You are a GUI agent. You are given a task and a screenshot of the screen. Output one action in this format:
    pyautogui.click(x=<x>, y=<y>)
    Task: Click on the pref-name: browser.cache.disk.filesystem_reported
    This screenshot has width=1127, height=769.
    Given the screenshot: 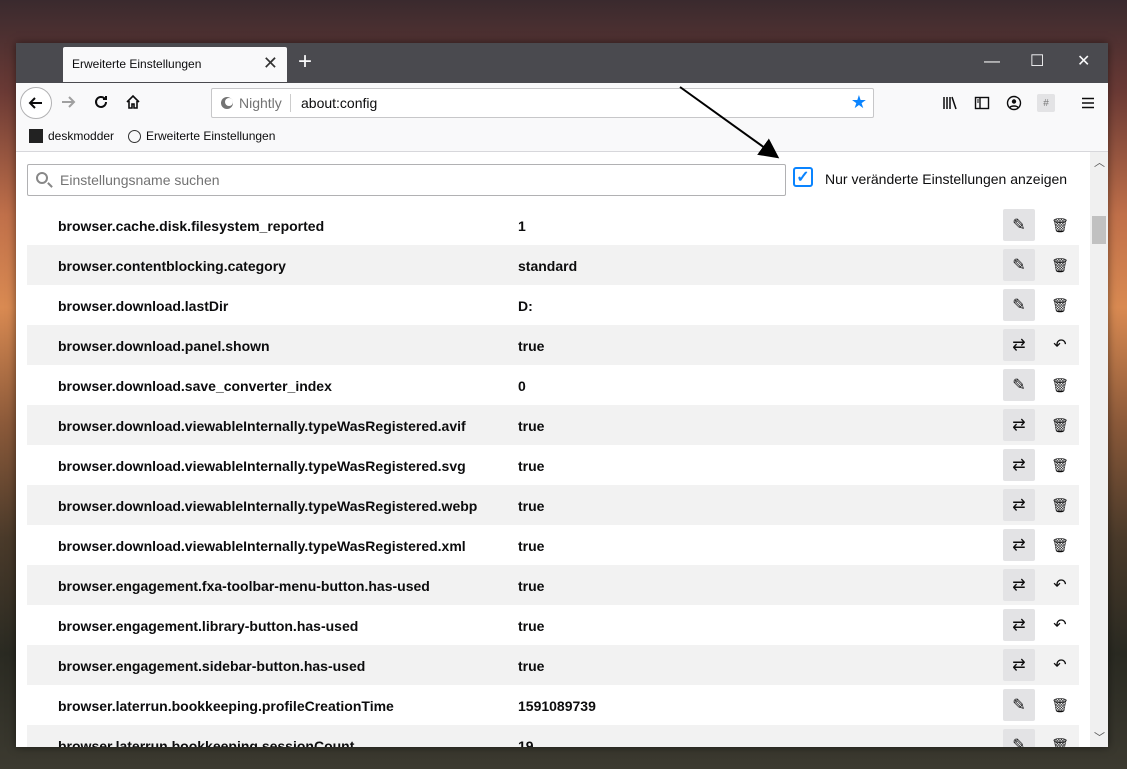 What is the action you would take?
    pyautogui.click(x=191, y=226)
    